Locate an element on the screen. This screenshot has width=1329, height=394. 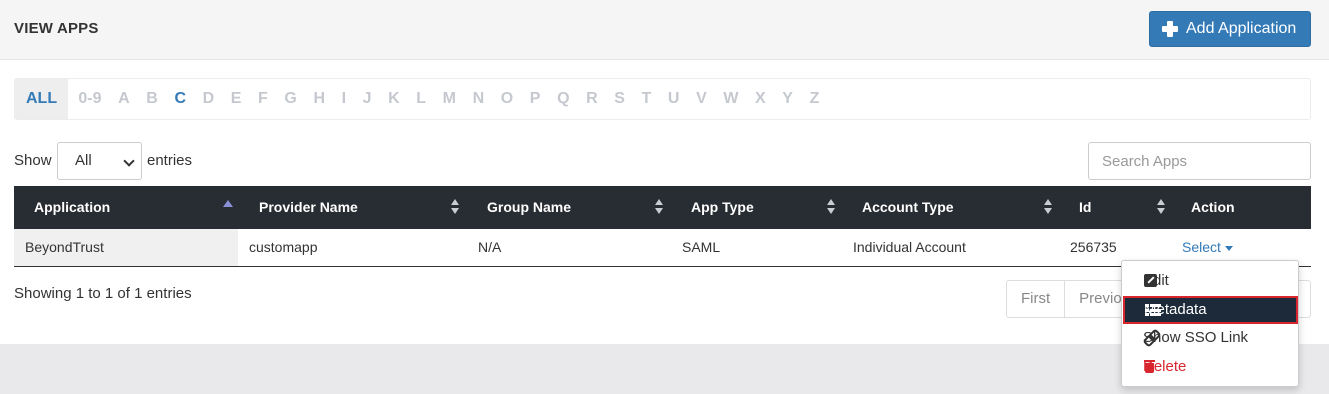
alphabet-filter-bar: ALL 0-9 A B C D E F G H I J K L M N O P Q R S T U V W X Y Z is located at coordinates (662, 99).